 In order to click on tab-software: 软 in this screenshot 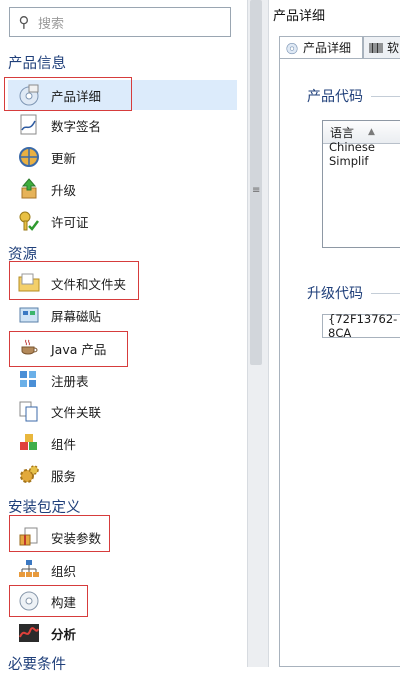, I will do `click(381, 47)`.